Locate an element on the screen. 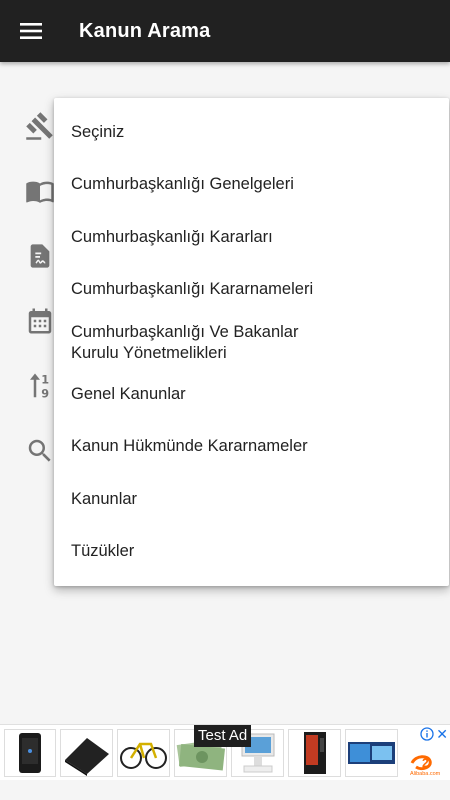 Image resolution: width=450 pixels, height=800 pixels. dropdown-option-kararnameler: Cumhurbaşkanlığı Kararnameleri is located at coordinates (251, 289).